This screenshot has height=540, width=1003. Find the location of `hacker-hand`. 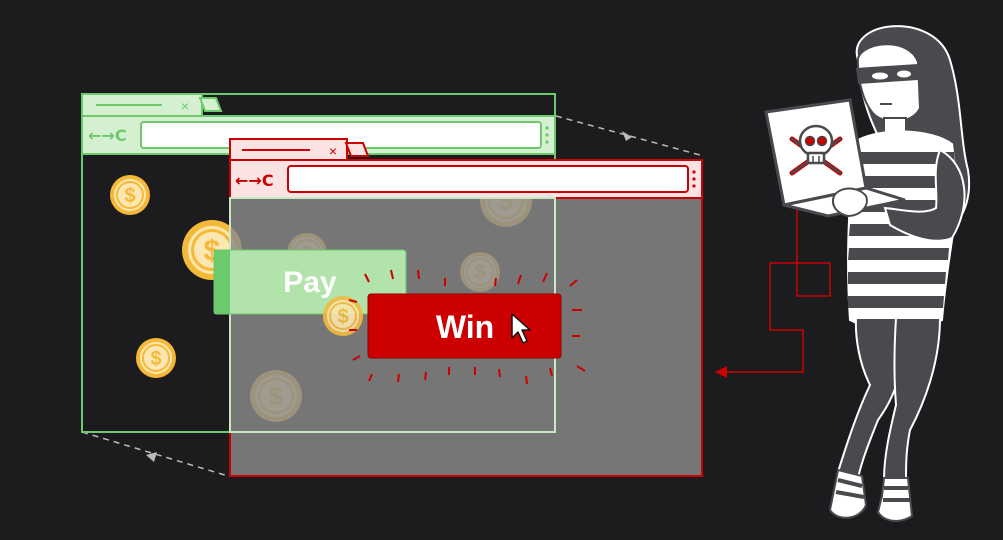

hacker-hand is located at coordinates (850, 202).